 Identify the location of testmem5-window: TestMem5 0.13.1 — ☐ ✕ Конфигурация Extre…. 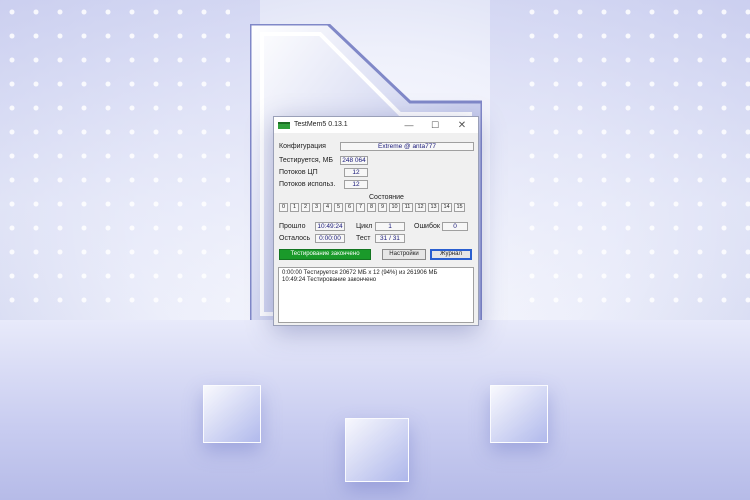
(376, 221).